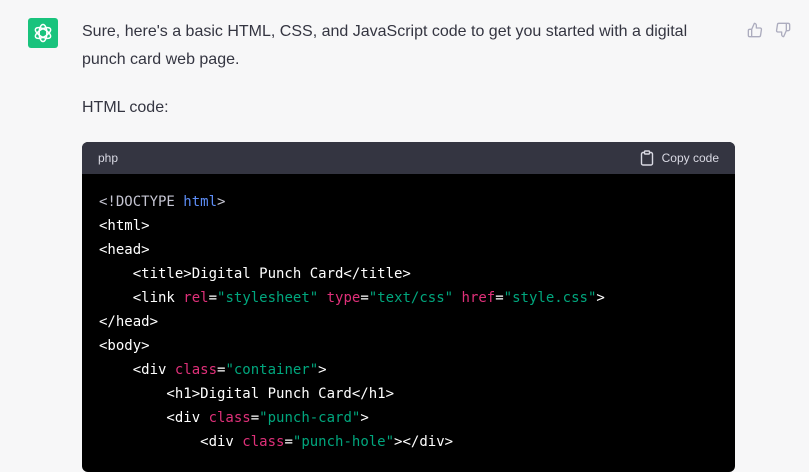 Image resolution: width=809 pixels, height=472 pixels. Describe the element at coordinates (141, 298) in the screenshot. I see `code-token: <link` at that location.